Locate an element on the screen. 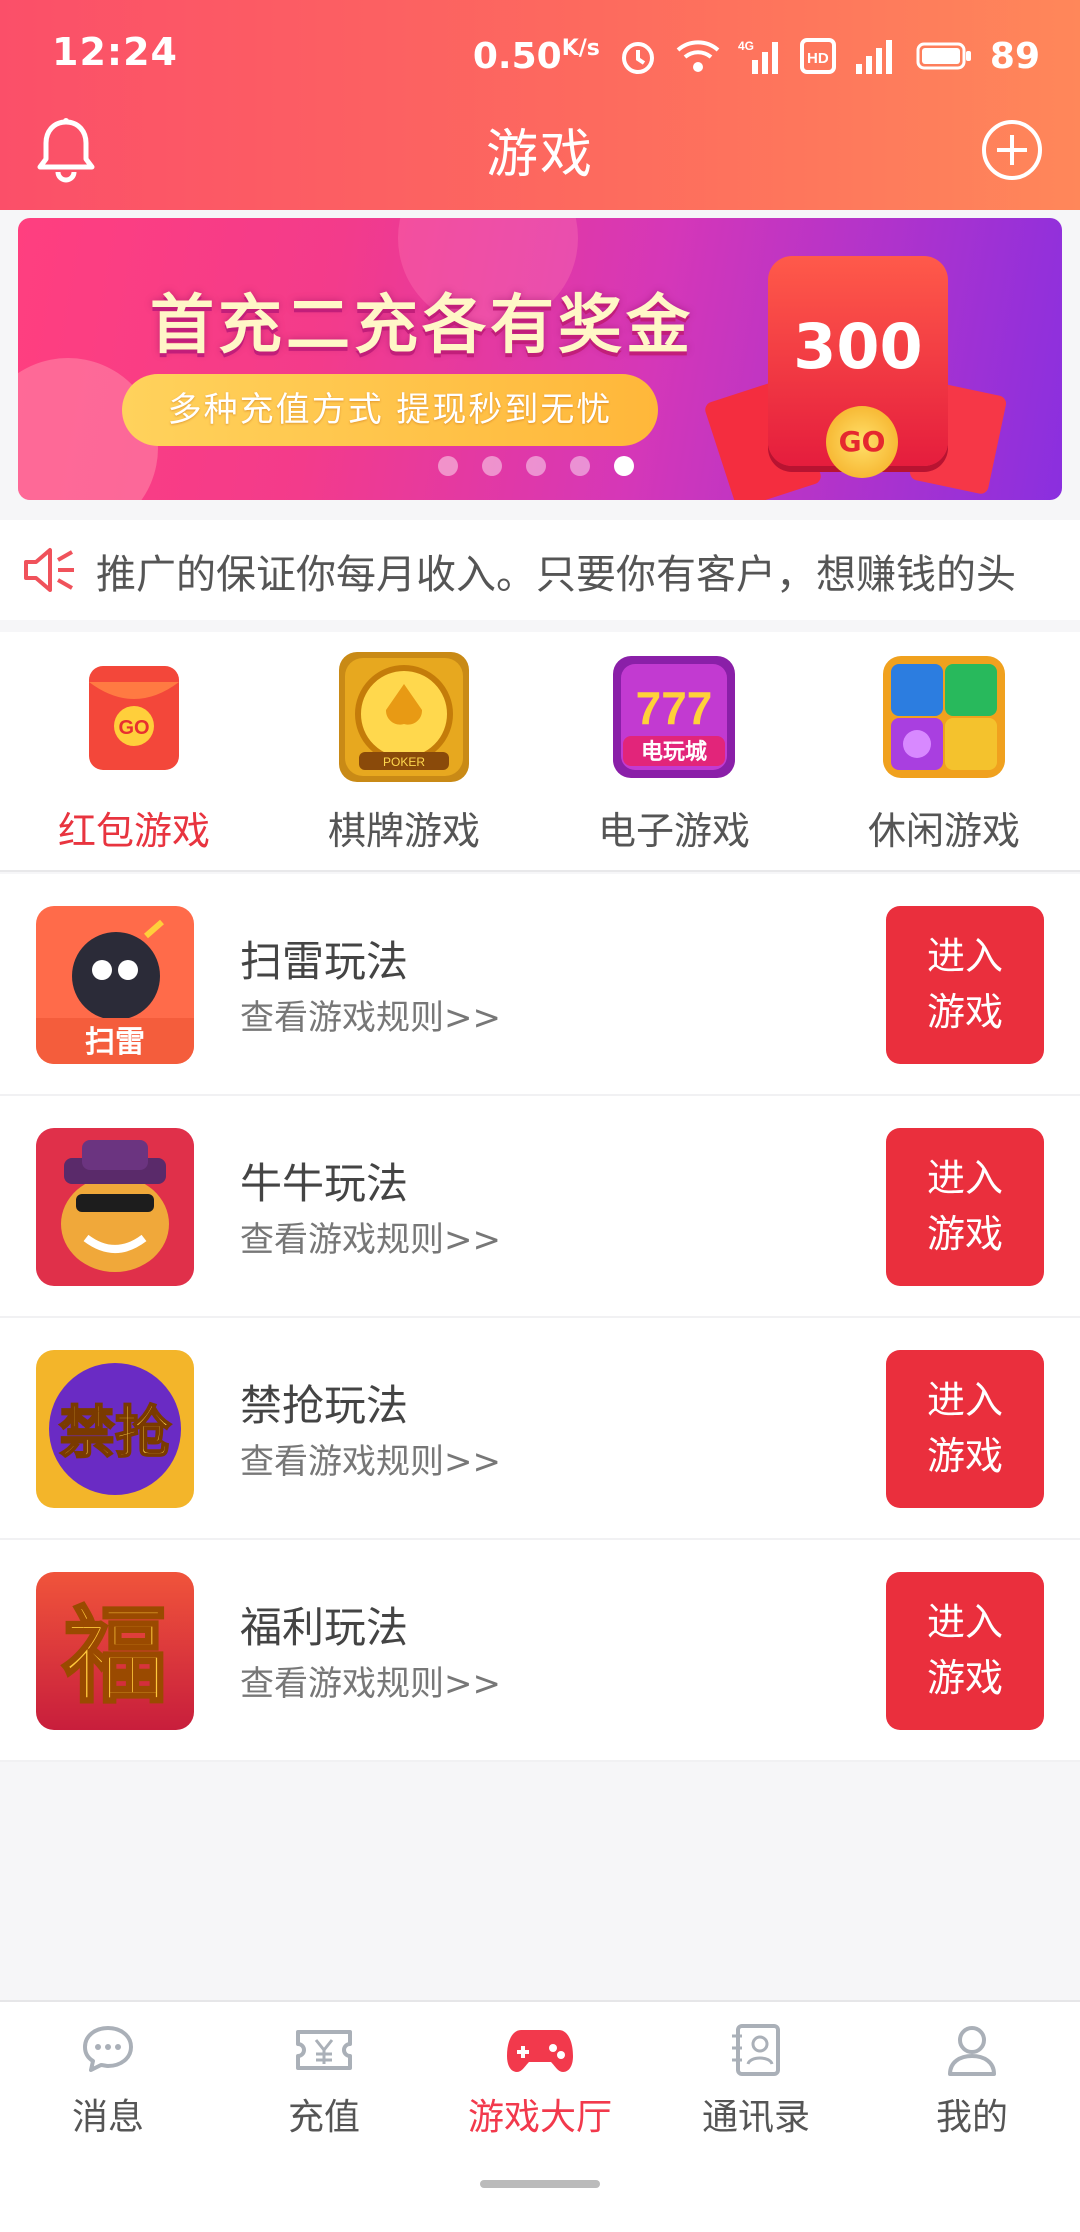 Image resolution: width=1080 pixels, height=2232 pixels. game-row-jinqiang: 禁抢 禁抢玩法 查看游戏规则>> 进入 游戏 is located at coordinates (540, 1429).